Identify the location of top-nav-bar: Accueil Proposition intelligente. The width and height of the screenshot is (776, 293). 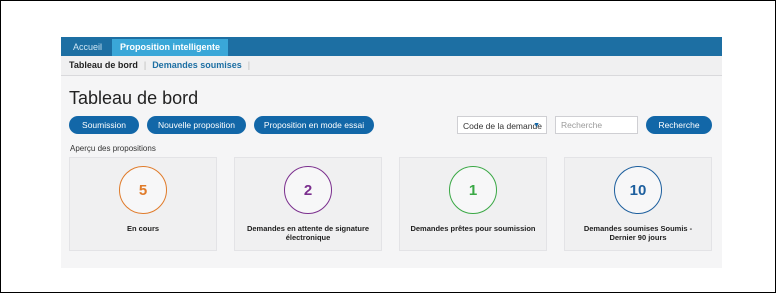
(391, 46).